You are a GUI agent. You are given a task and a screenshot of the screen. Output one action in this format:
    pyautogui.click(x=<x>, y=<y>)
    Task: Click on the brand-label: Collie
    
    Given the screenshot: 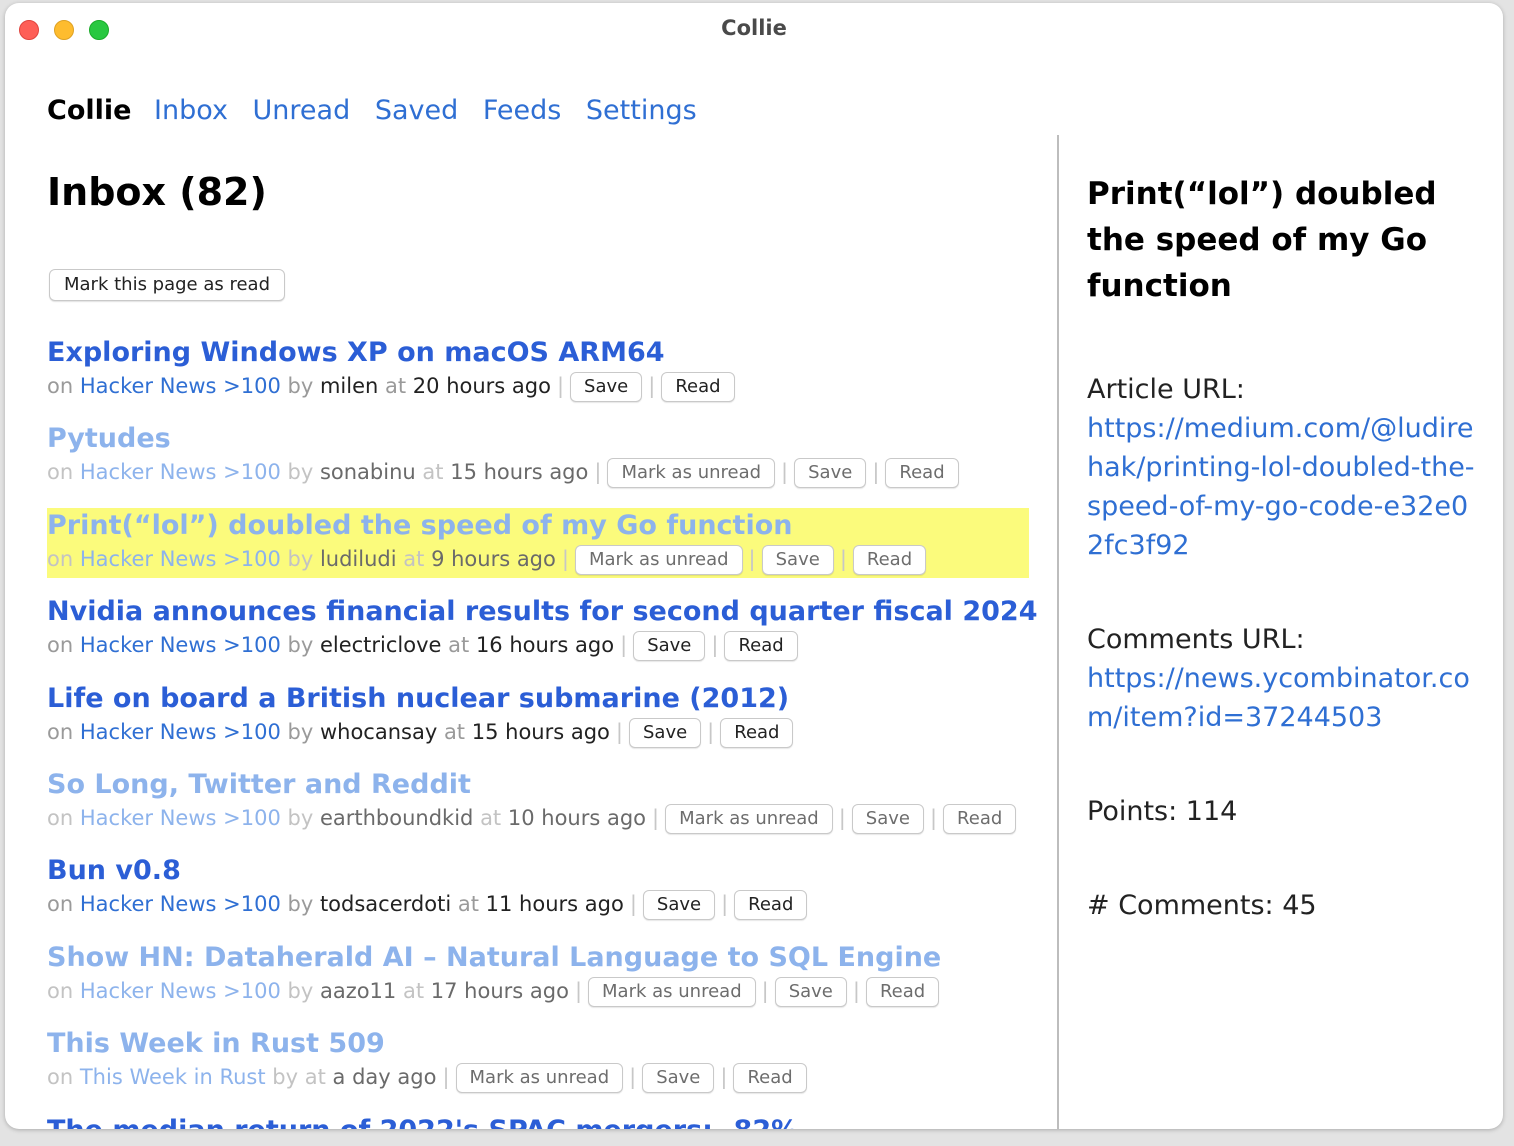 What is the action you would take?
    pyautogui.click(x=89, y=110)
    